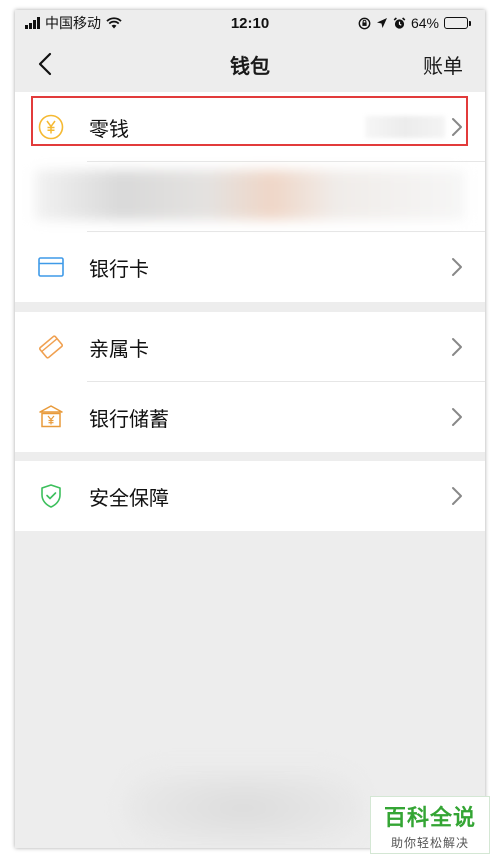 This screenshot has width=500, height=860. I want to click on family-card-icon, so click(51, 347).